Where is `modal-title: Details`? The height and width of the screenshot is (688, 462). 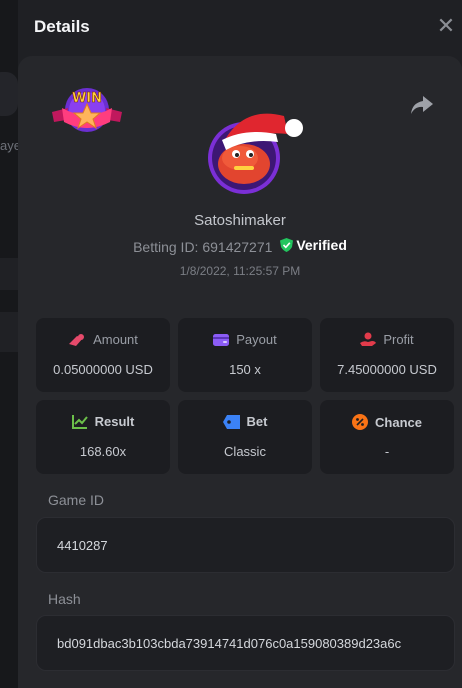 modal-title: Details is located at coordinates (62, 26).